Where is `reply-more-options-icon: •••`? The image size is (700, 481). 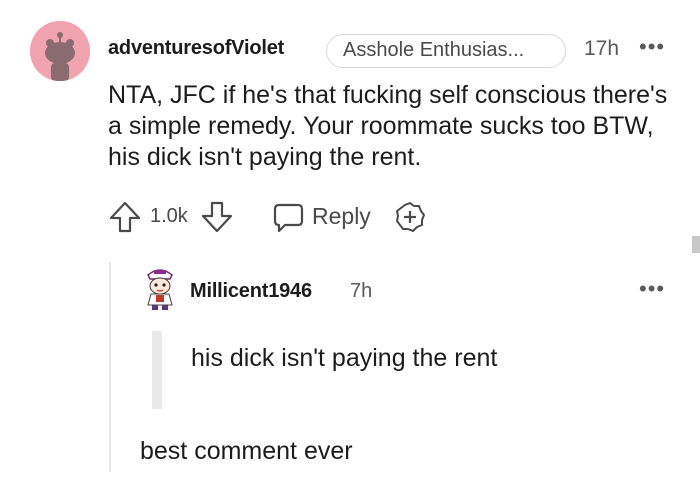
reply-more-options-icon: ••• is located at coordinates (652, 289).